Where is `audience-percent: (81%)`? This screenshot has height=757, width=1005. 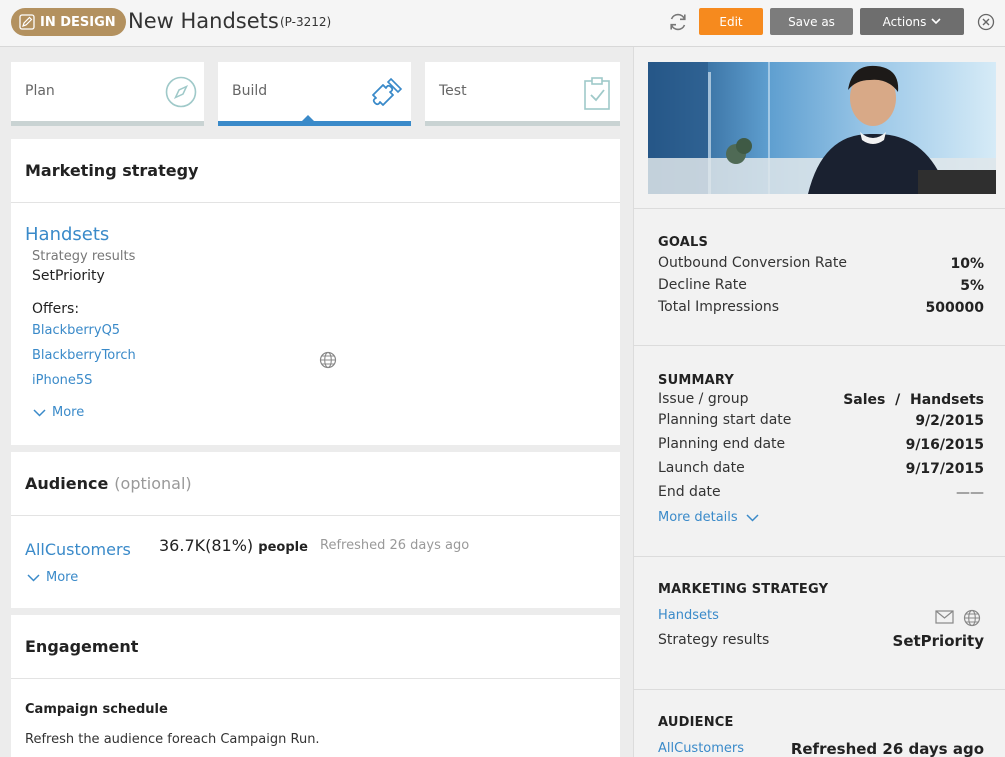 audience-percent: (81%) is located at coordinates (229, 545).